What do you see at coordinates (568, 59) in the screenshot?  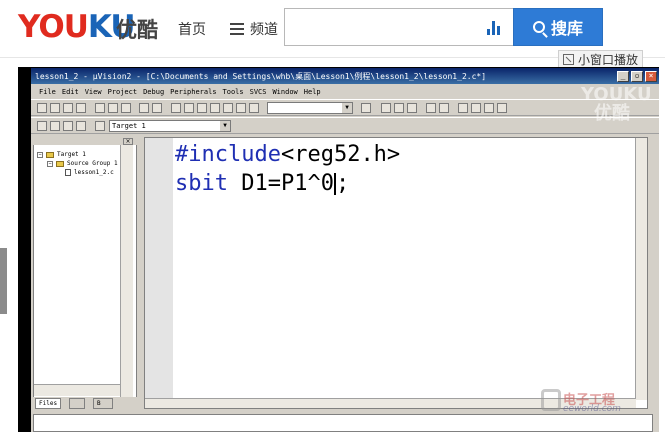 I see `mini-window-icon` at bounding box center [568, 59].